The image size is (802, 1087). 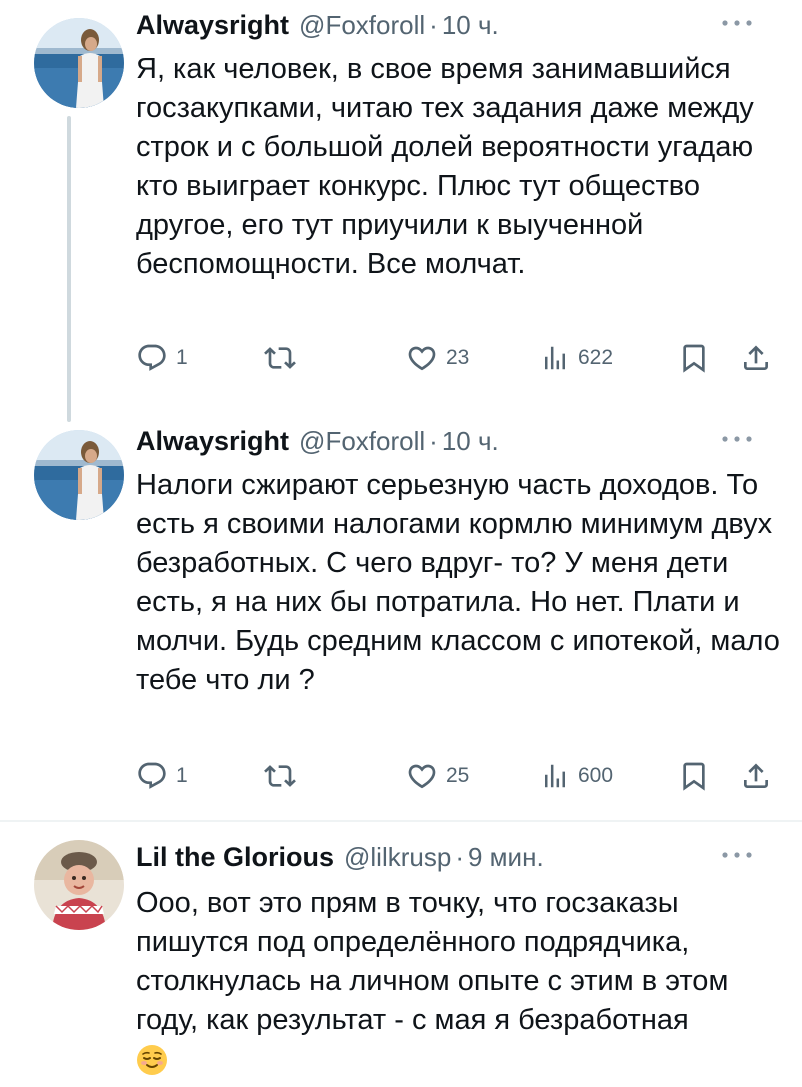 I want to click on relieved-face-icon, so click(x=152, y=1060).